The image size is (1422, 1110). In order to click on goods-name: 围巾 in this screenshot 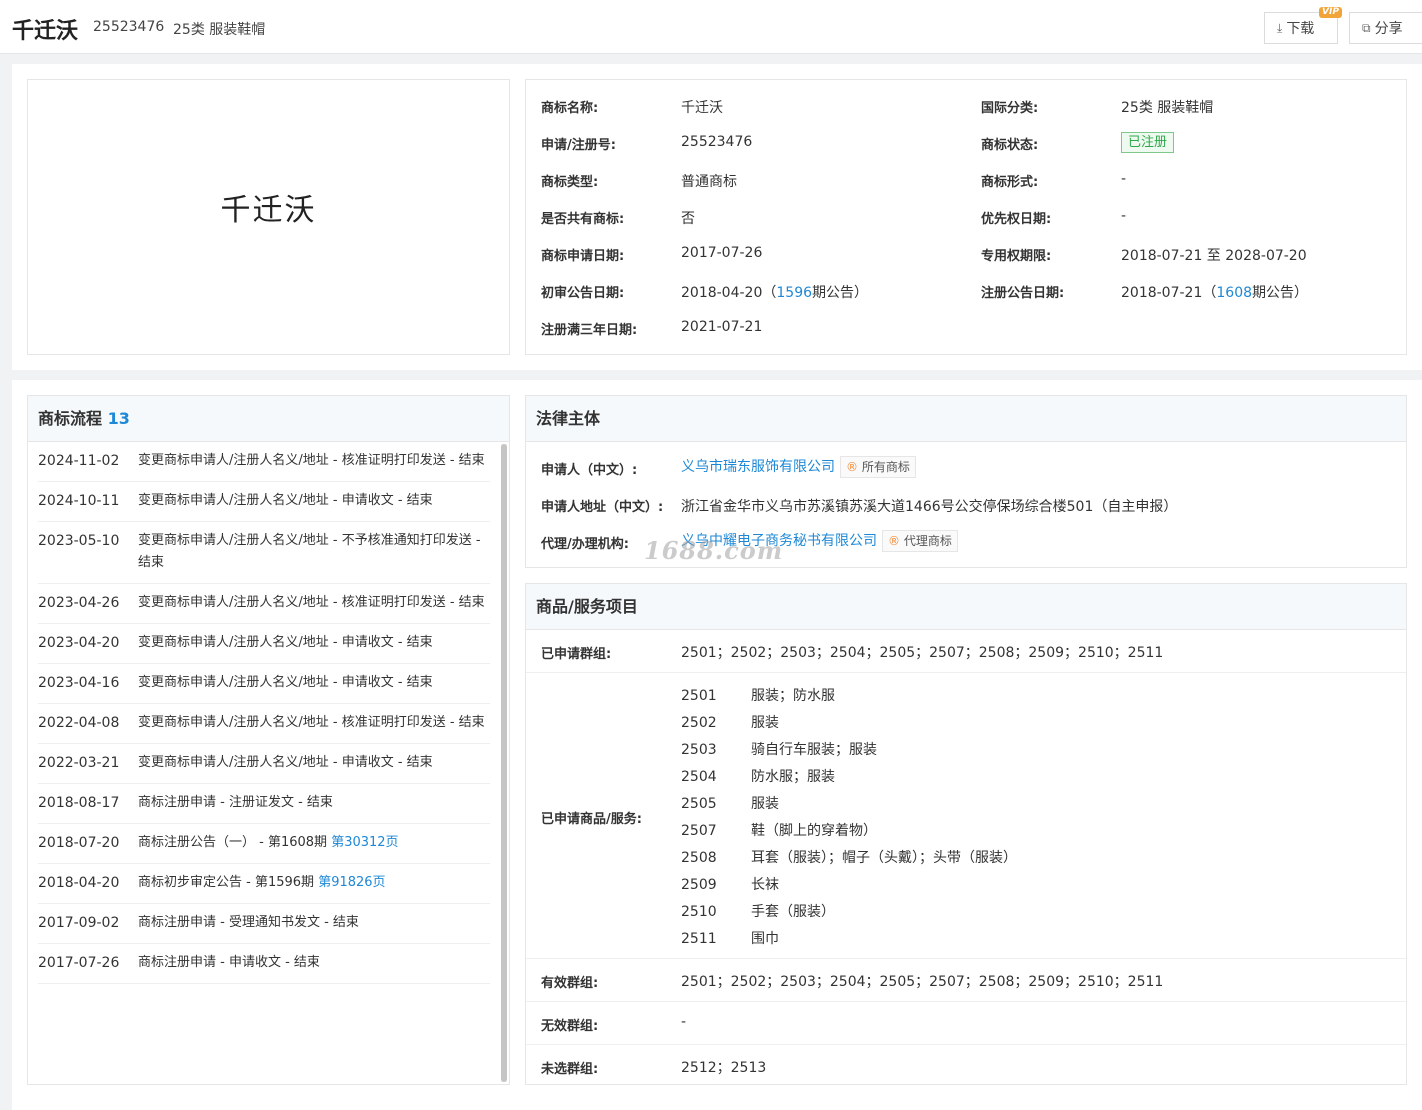, I will do `click(765, 939)`.